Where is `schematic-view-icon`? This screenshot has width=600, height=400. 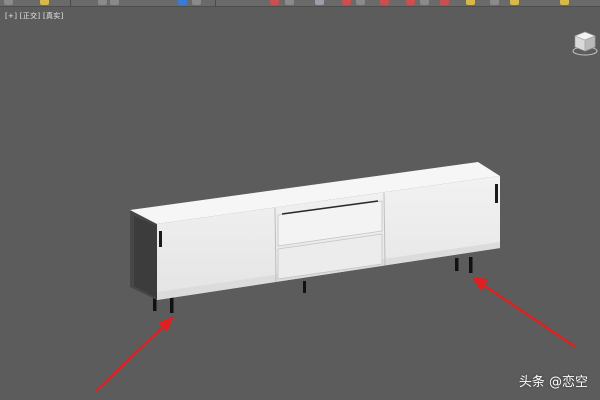
schematic-view-icon is located at coordinates (424, 2).